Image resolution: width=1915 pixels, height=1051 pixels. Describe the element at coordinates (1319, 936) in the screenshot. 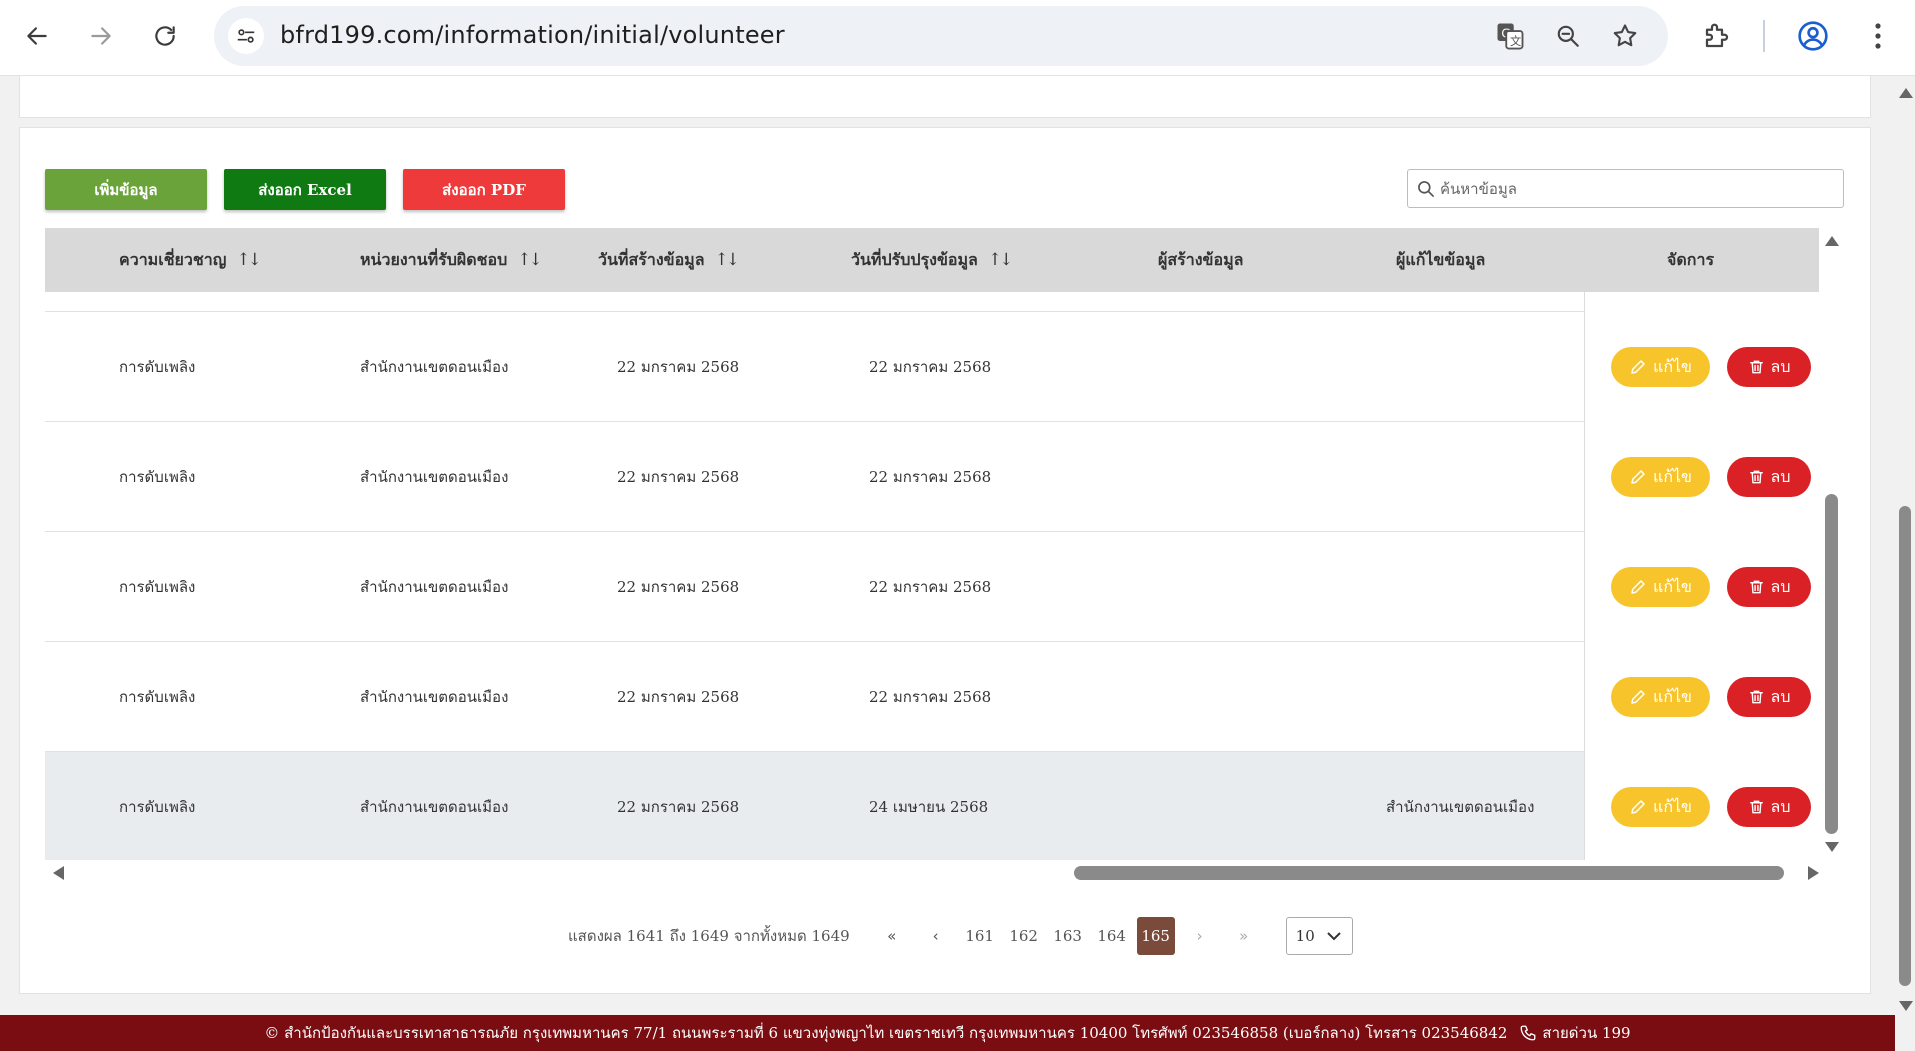

I see `page-size-select: 10` at that location.